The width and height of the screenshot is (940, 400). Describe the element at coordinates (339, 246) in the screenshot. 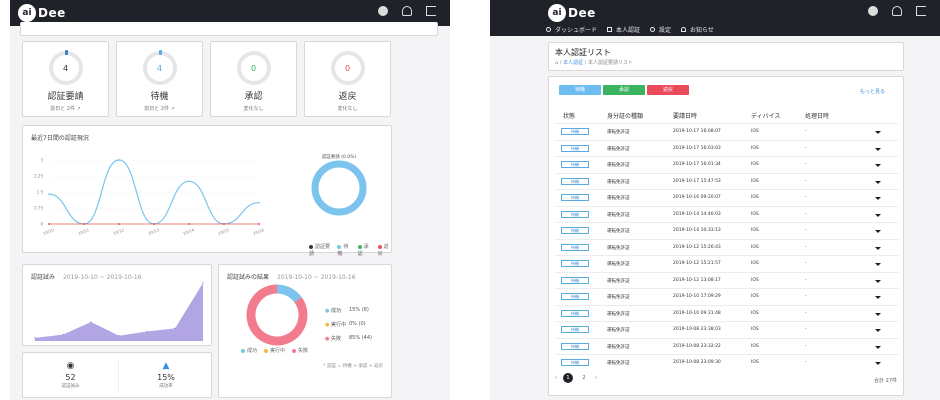

I see `legend-swatch` at that location.